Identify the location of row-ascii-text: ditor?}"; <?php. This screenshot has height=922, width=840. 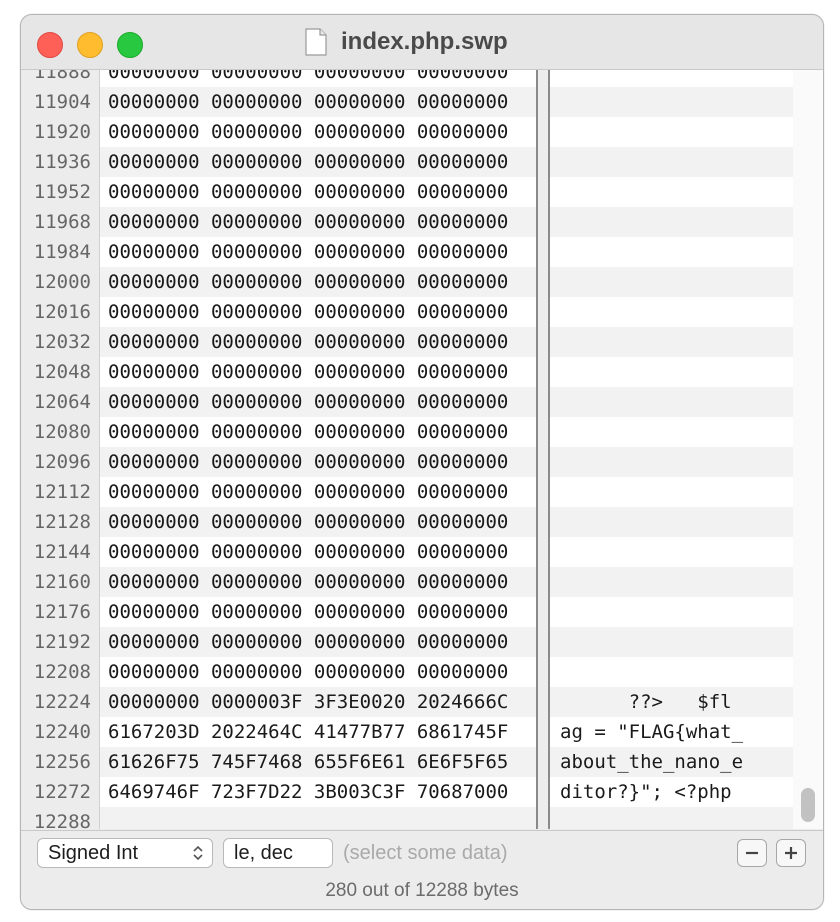
(671, 792).